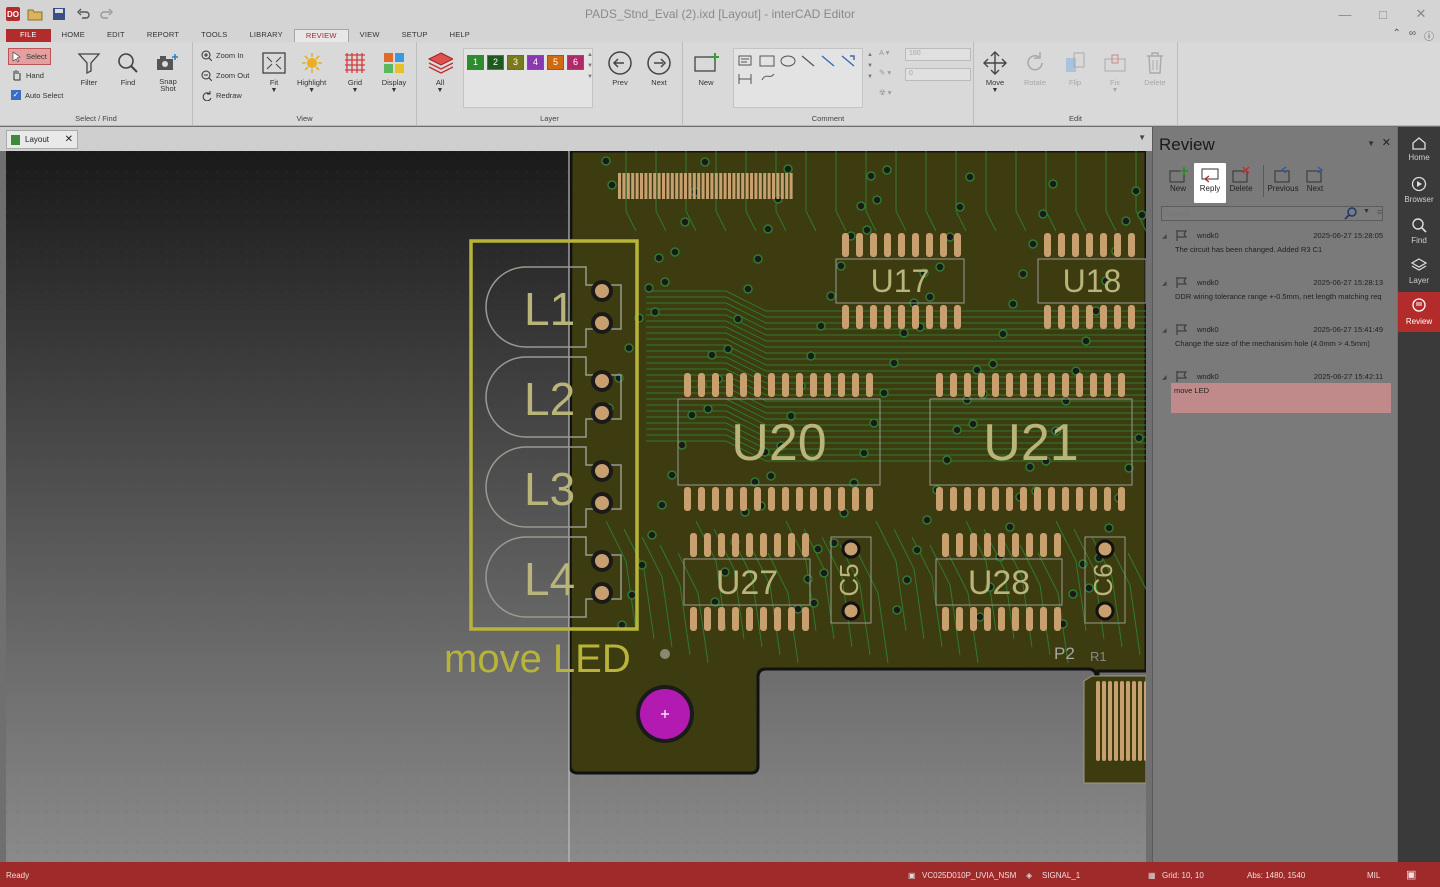 Image resolution: width=1440 pixels, height=887 pixels. What do you see at coordinates (311, 90) in the screenshot?
I see `highlight-dropdown-icon: ▼` at bounding box center [311, 90].